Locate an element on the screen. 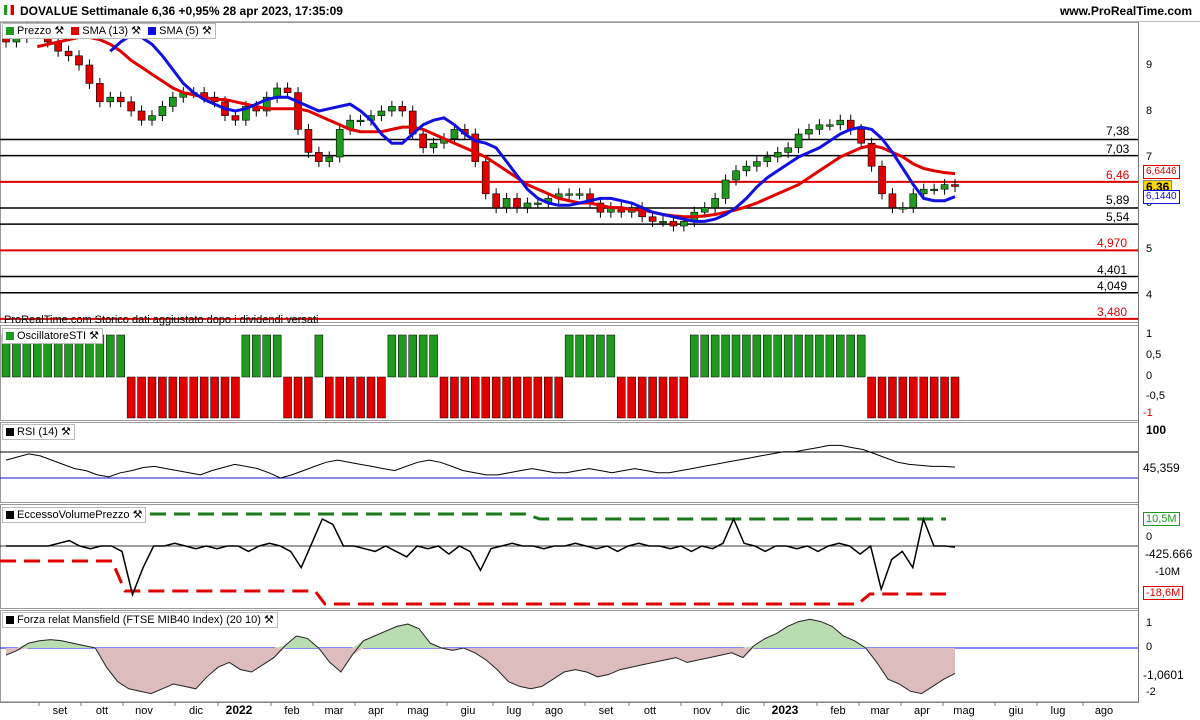 The width and height of the screenshot is (1200, 720). sti-legend: OscillatoreSTI ⚒ is located at coordinates (53, 336).